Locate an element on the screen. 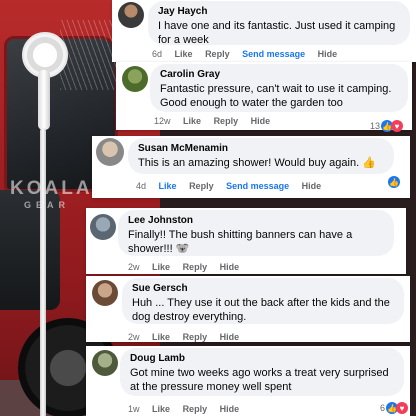 This screenshot has width=416, height=416. comment-actions: 4d Like Reply Send message Hide is located at coordinates (233, 186).